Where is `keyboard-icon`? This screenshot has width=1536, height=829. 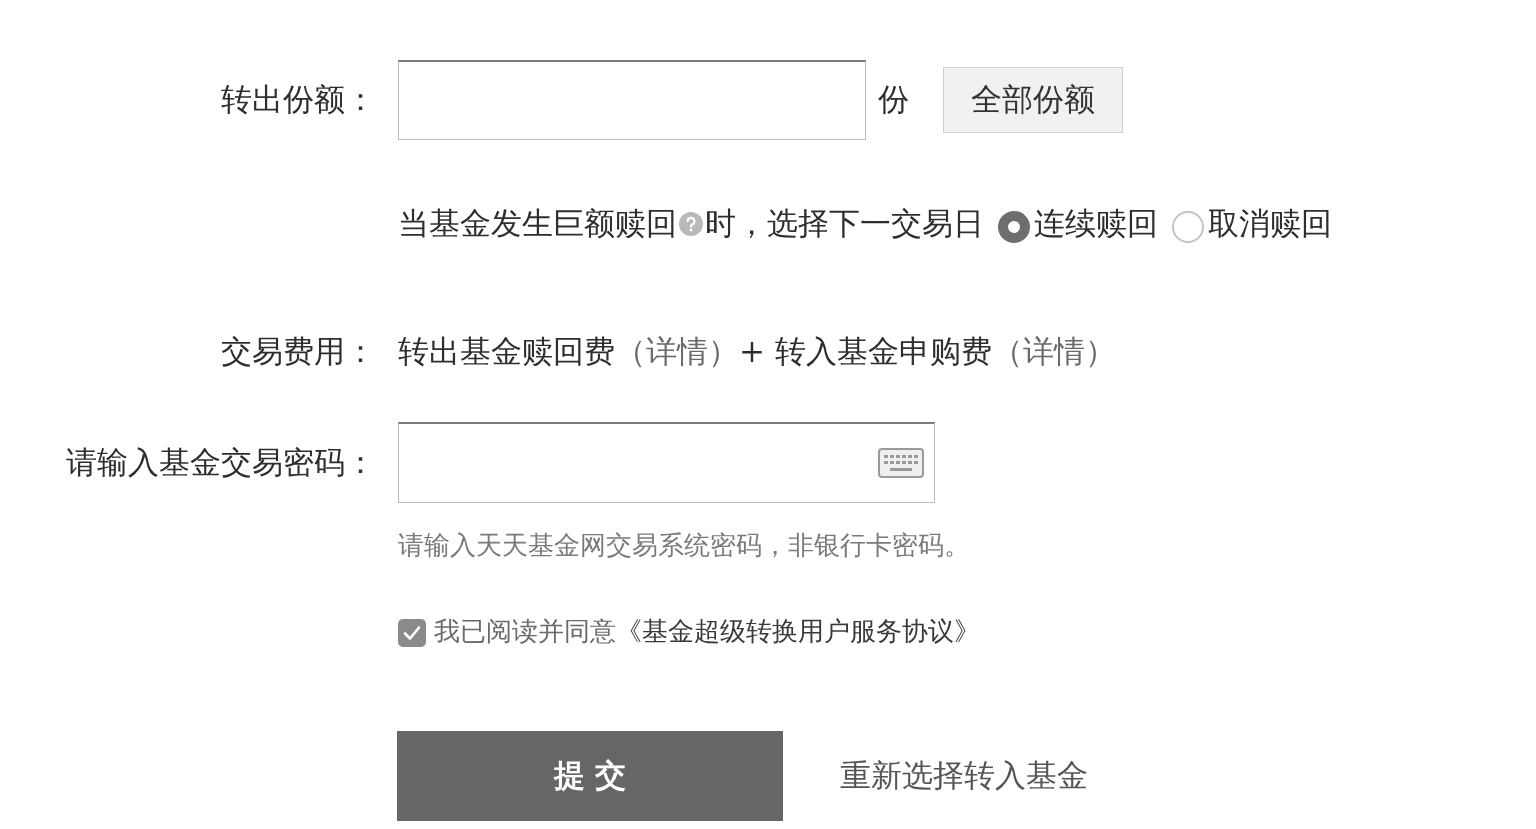 keyboard-icon is located at coordinates (901, 463).